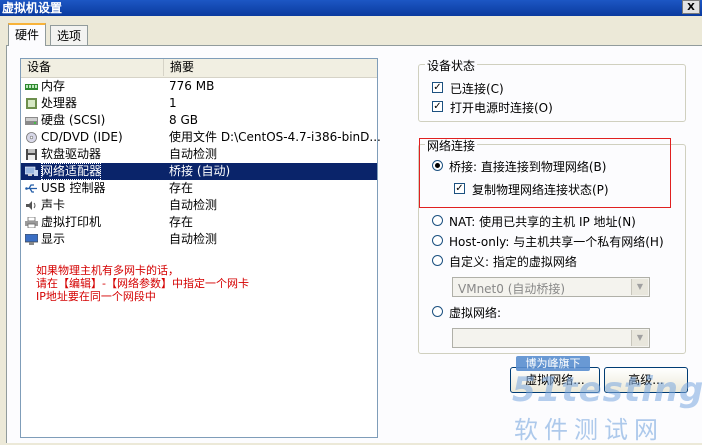  Describe the element at coordinates (545, 173) in the screenshot. I see `highlight-box` at that location.